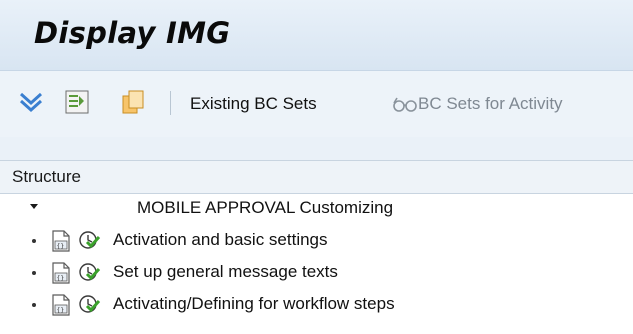  What do you see at coordinates (490, 104) in the screenshot?
I see `bc-sets-for-activity-button: BC Sets for Activity` at bounding box center [490, 104].